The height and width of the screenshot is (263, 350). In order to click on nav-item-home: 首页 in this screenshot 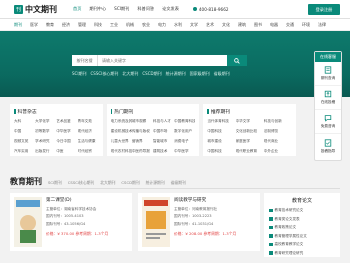, I will do `click(77, 9)`.